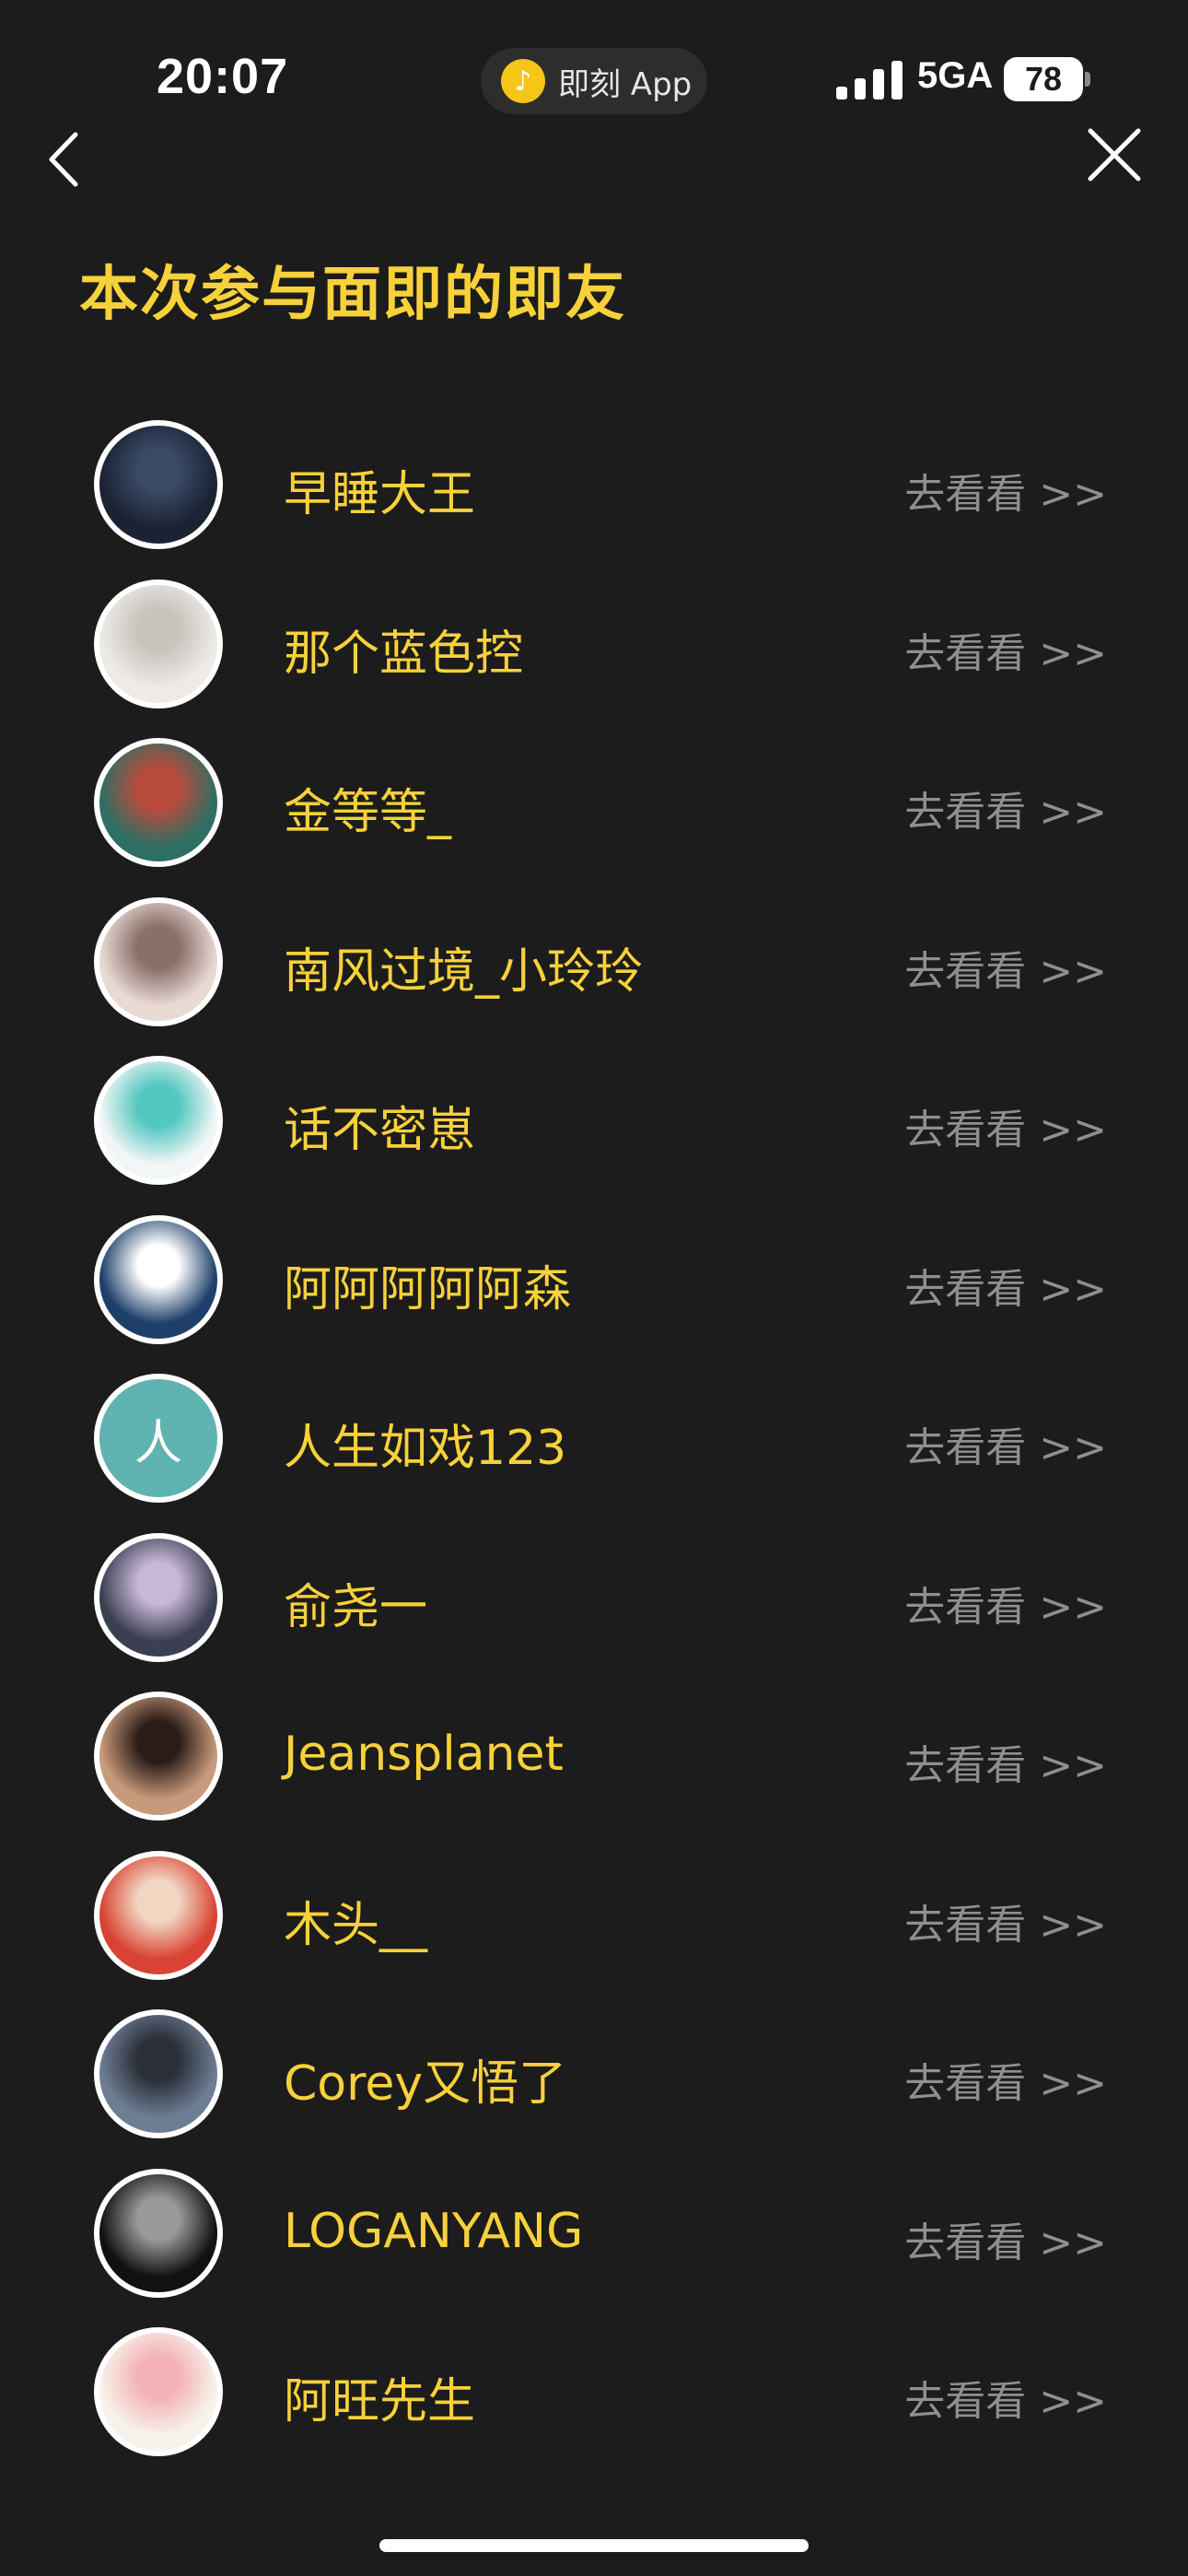 This screenshot has width=1188, height=2576. What do you see at coordinates (158, 1120) in the screenshot?
I see `avatar-anime-icon` at bounding box center [158, 1120].